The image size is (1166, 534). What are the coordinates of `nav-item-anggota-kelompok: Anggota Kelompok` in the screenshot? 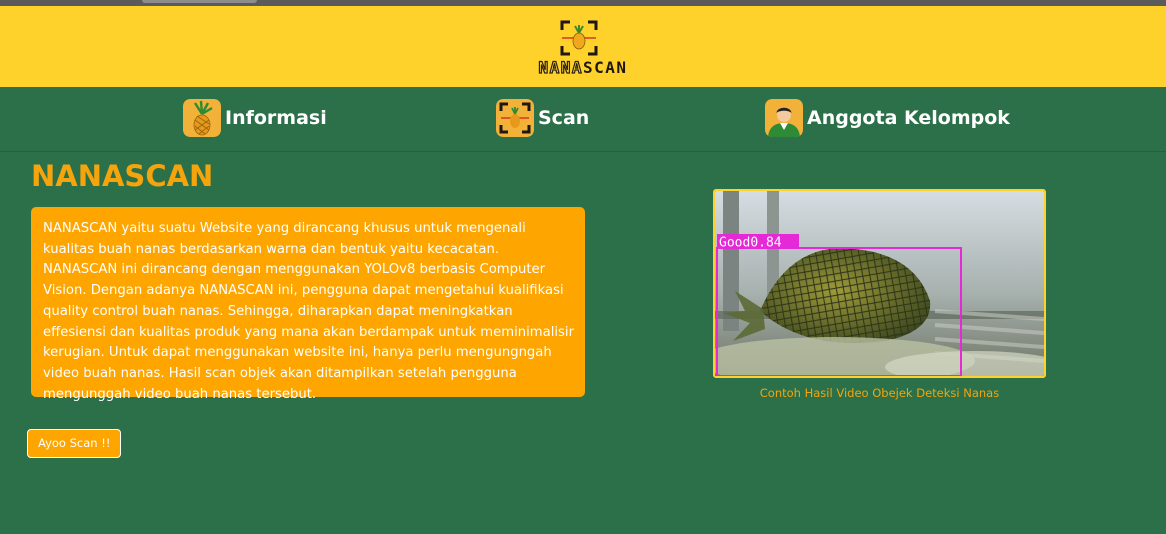 It's located at (887, 118).